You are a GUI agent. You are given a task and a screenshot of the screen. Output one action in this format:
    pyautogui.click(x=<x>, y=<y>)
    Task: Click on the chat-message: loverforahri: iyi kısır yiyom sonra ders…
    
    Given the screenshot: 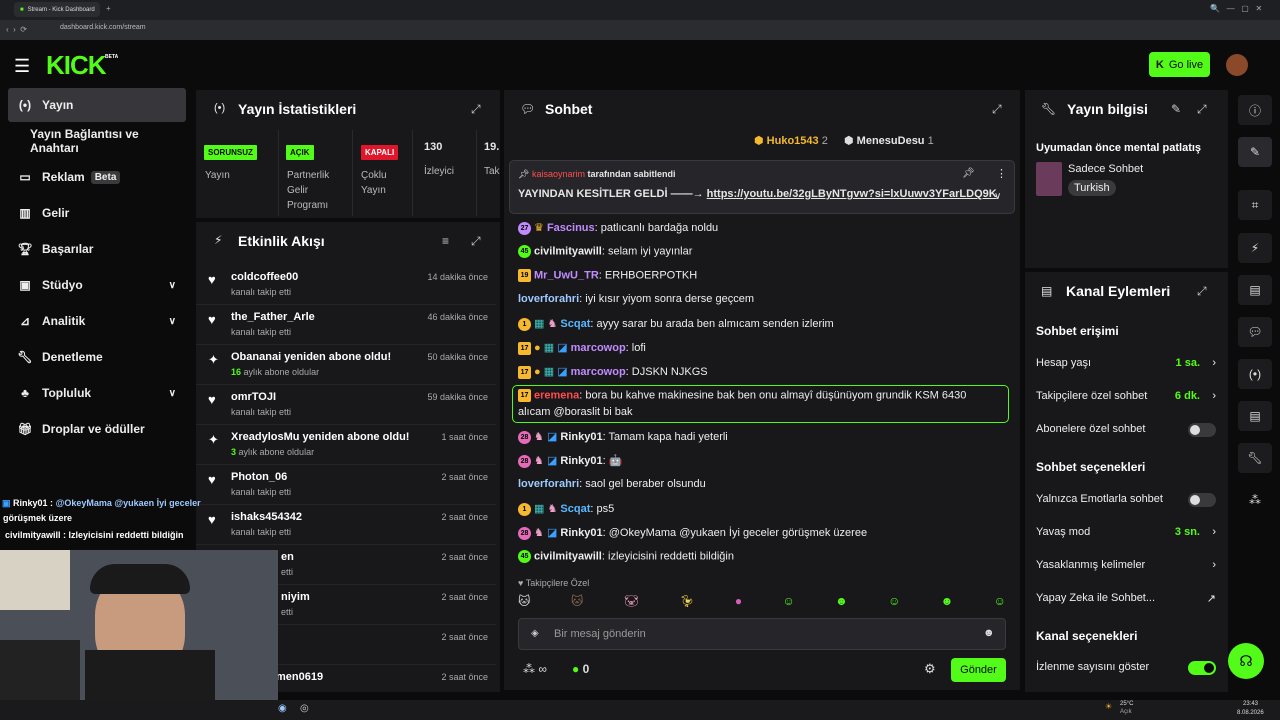 What is the action you would take?
    pyautogui.click(x=763, y=299)
    